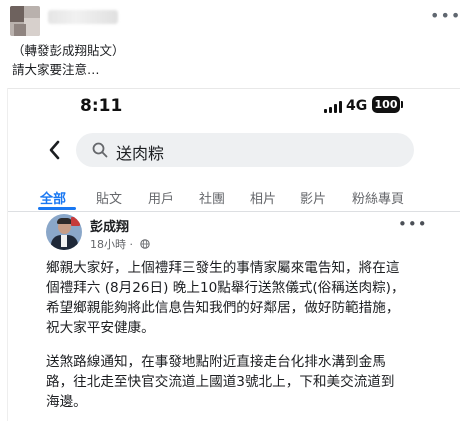  What do you see at coordinates (161, 197) in the screenshot?
I see `tab-people: 用戶` at bounding box center [161, 197].